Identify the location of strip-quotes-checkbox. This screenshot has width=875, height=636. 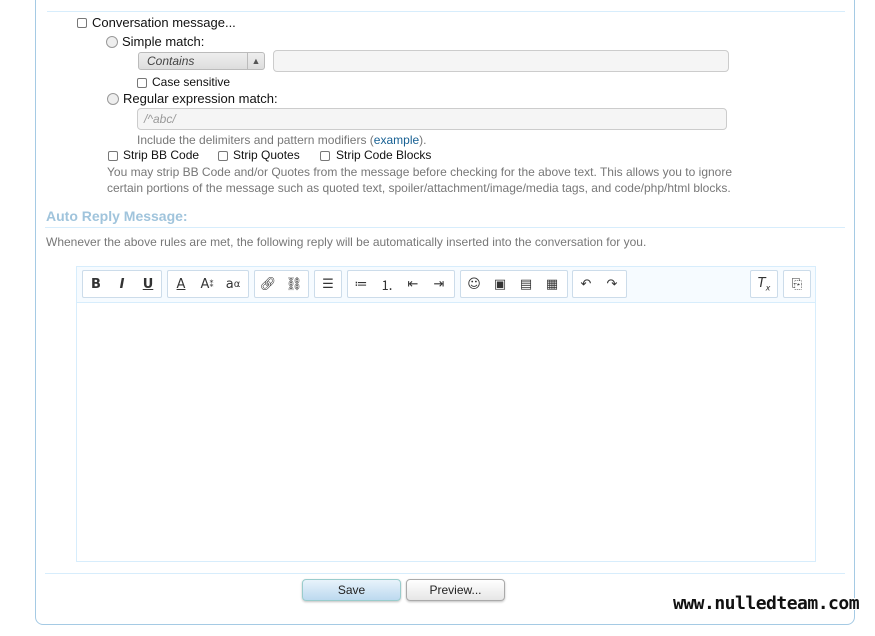
(223, 156).